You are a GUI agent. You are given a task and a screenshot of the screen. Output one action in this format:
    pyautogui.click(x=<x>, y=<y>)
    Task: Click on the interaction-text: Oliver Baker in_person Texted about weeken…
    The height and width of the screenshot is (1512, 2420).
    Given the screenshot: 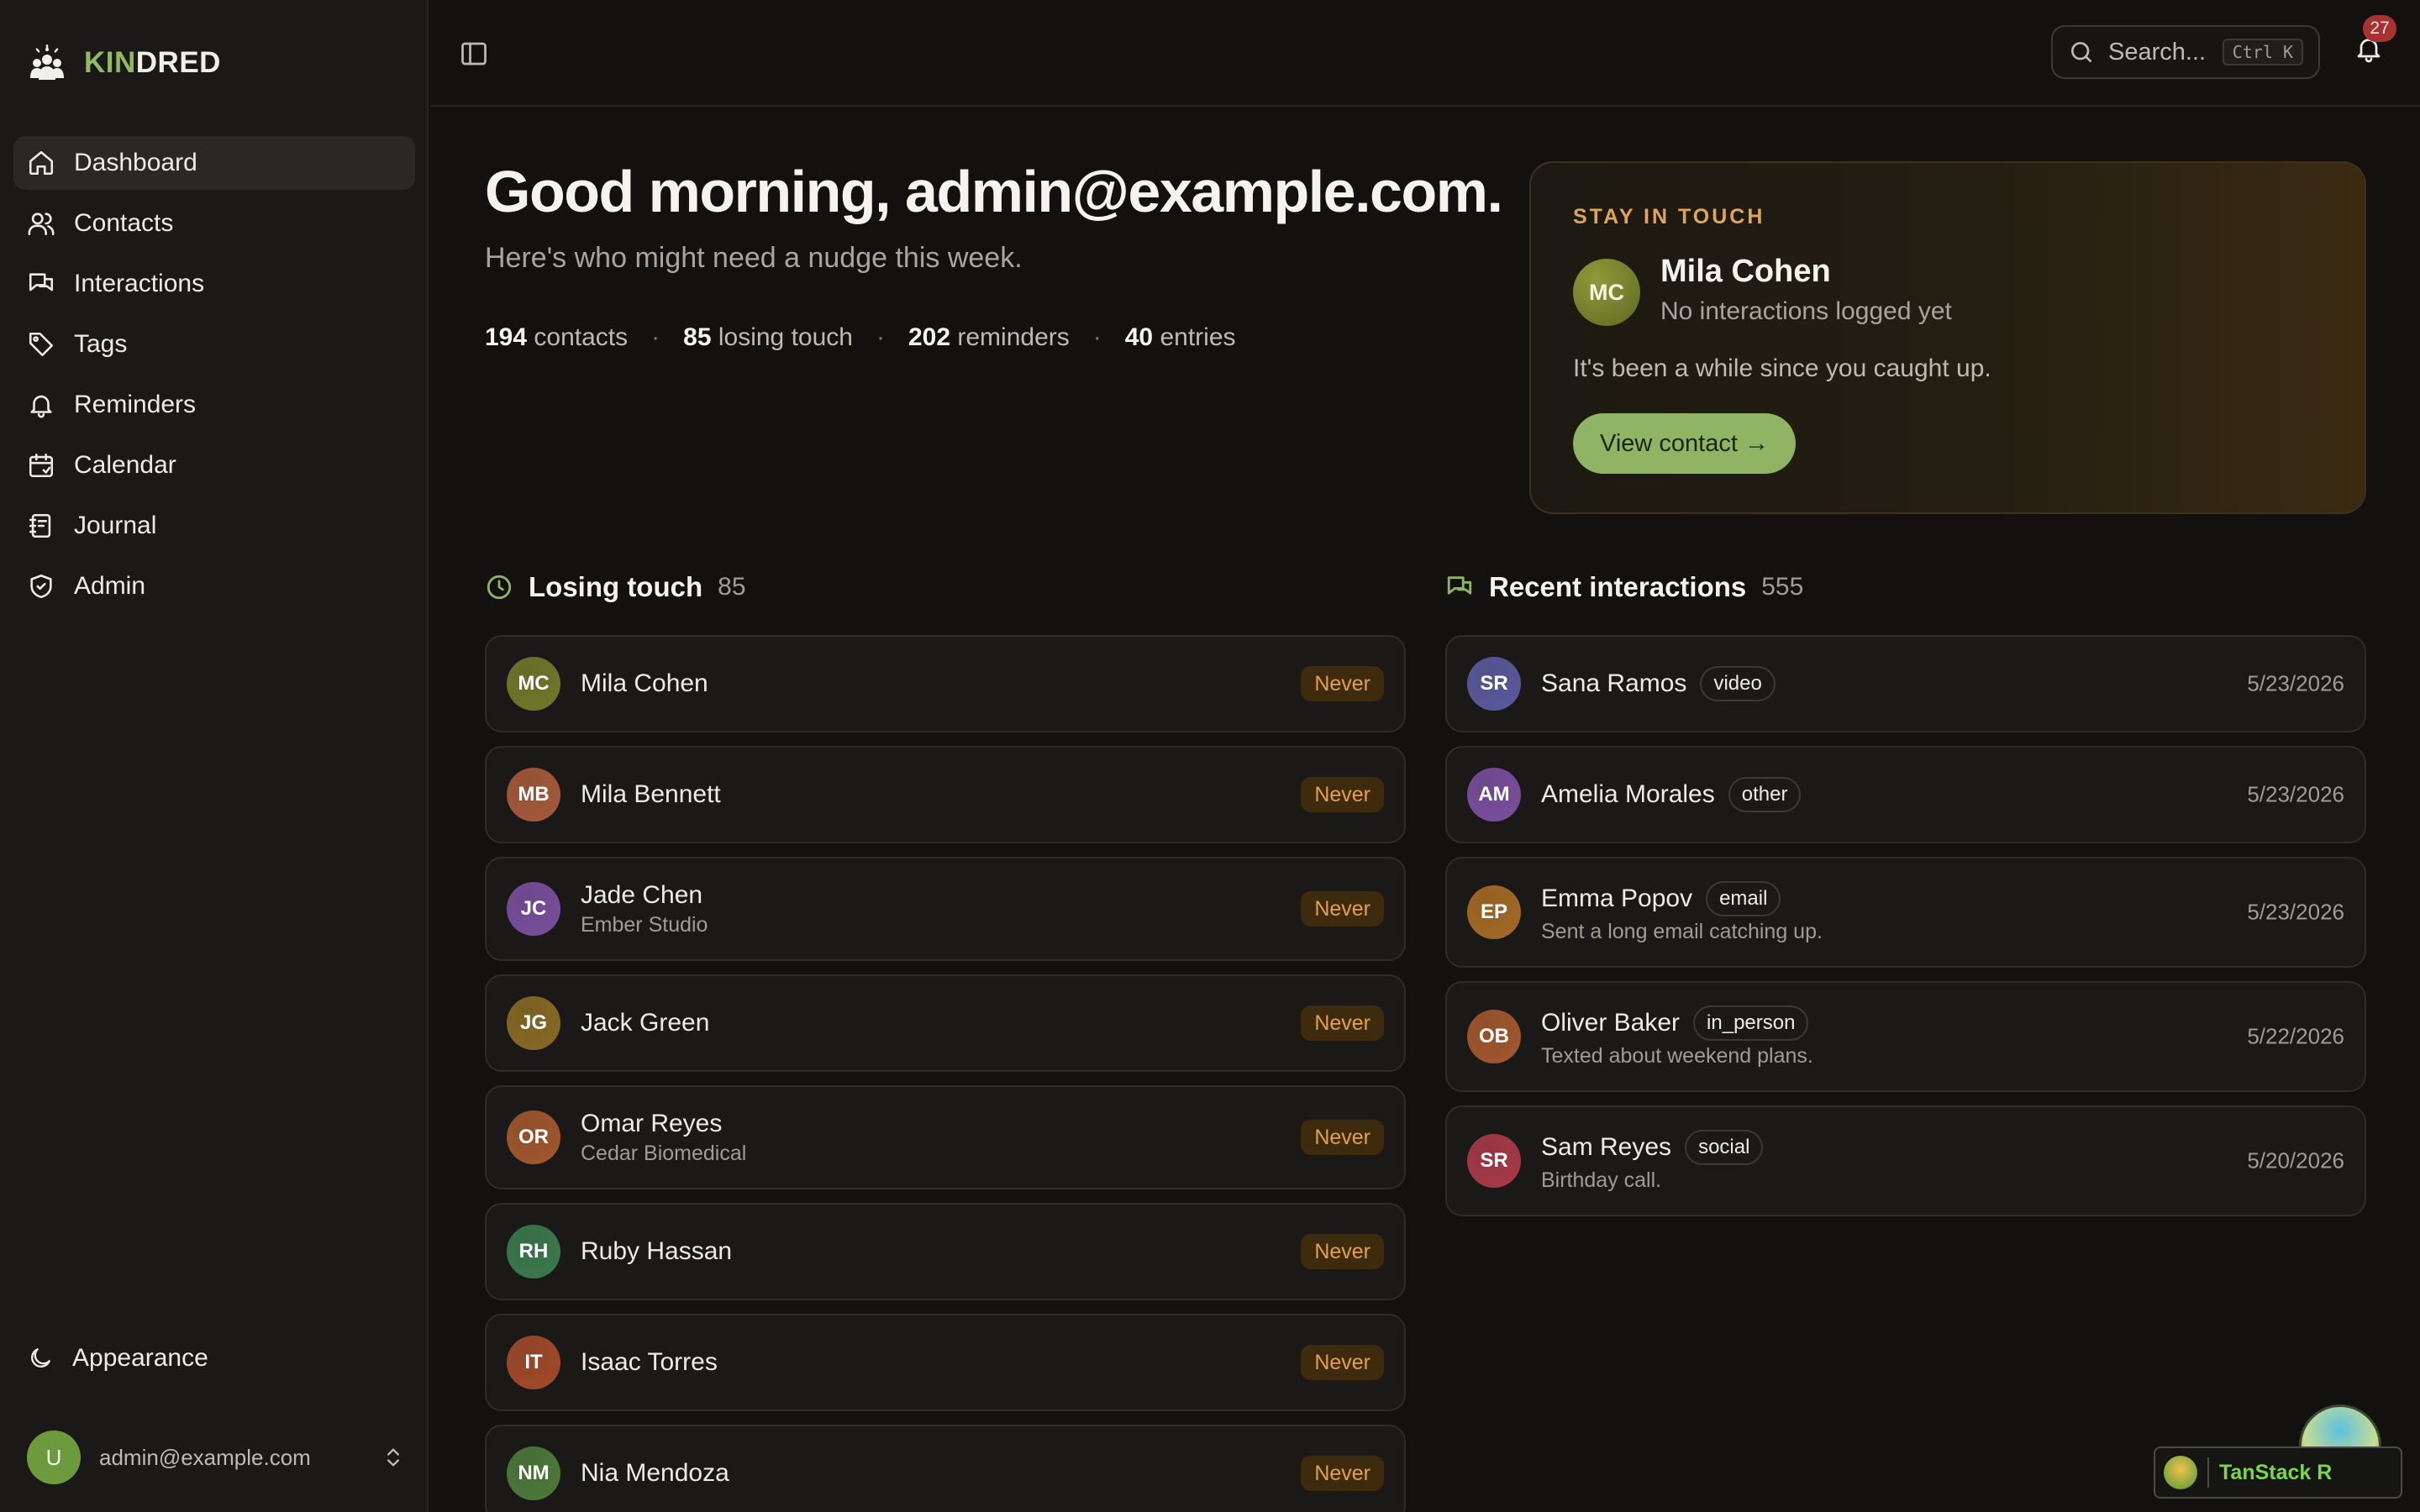 What is the action you would take?
    pyautogui.click(x=1677, y=1036)
    